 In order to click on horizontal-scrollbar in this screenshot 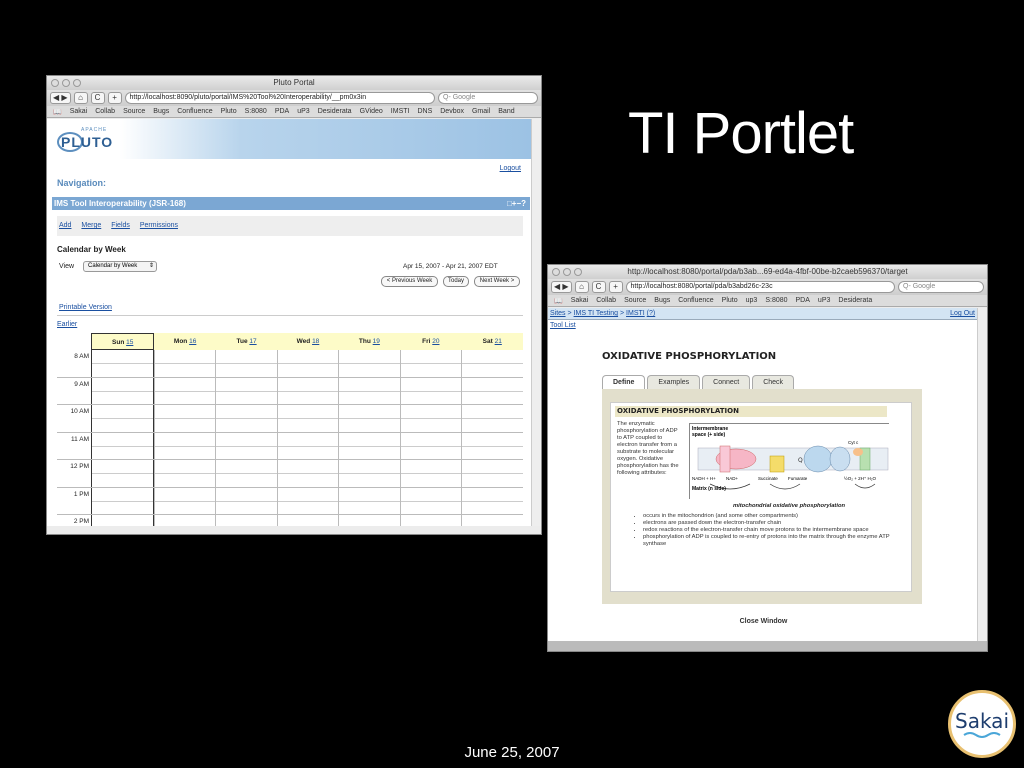, I will do `click(767, 646)`.